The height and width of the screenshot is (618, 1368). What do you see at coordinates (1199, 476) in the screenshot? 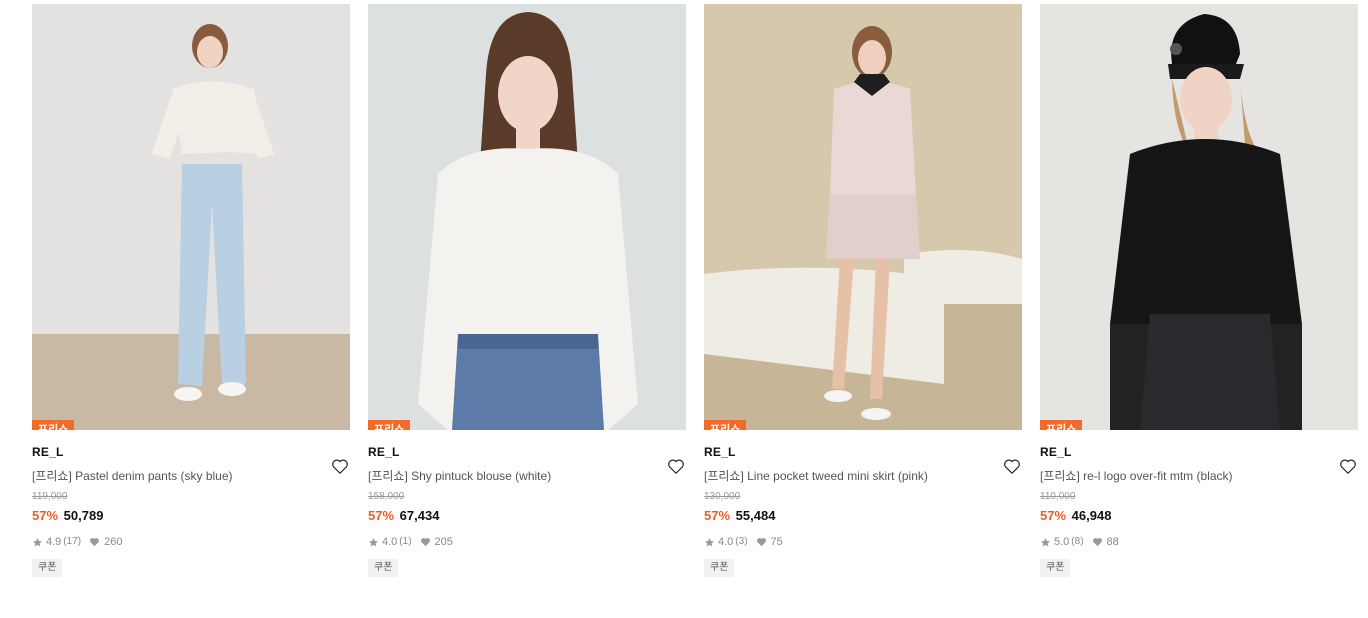
I see `product-title: [프리쇼] re-l logo over-fit mtm (black)` at bounding box center [1199, 476].